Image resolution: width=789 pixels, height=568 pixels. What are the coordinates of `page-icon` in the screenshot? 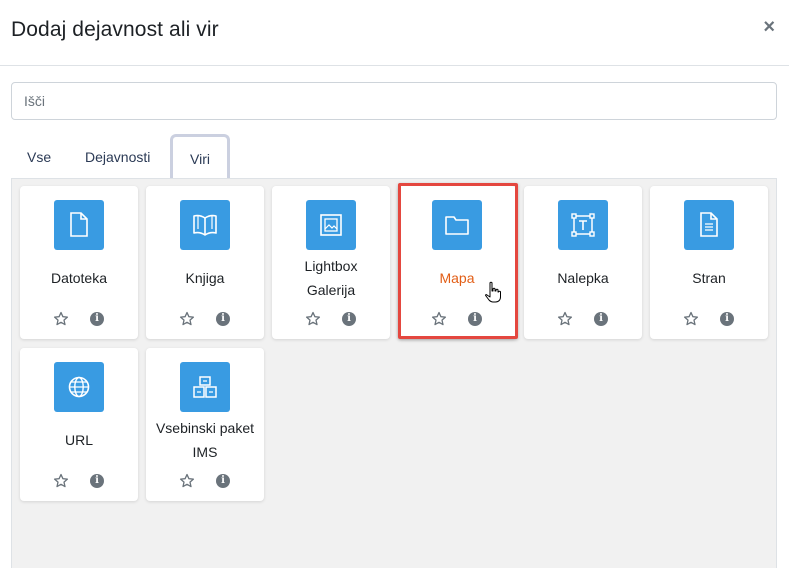 It's located at (709, 225).